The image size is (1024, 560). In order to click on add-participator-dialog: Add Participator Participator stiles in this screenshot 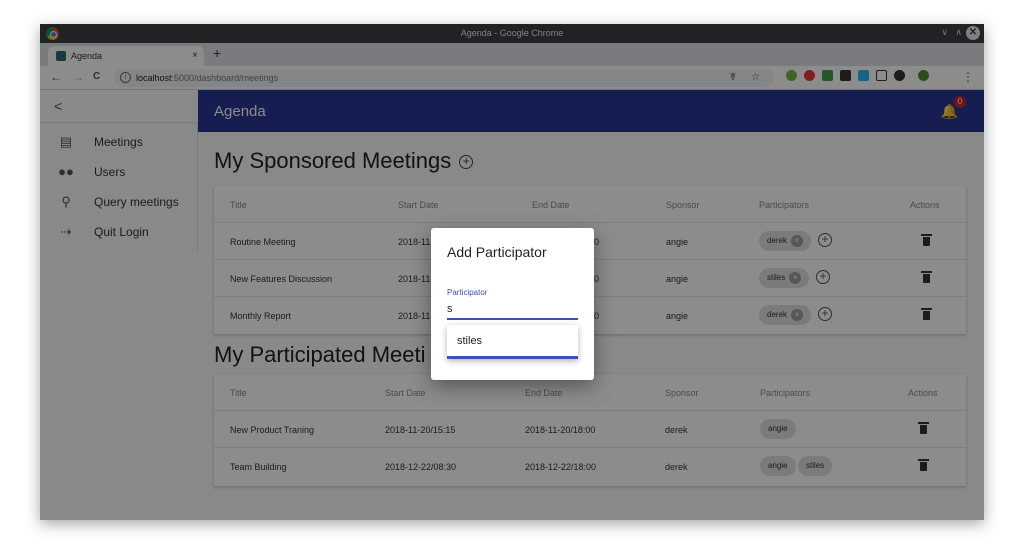, I will do `click(512, 304)`.